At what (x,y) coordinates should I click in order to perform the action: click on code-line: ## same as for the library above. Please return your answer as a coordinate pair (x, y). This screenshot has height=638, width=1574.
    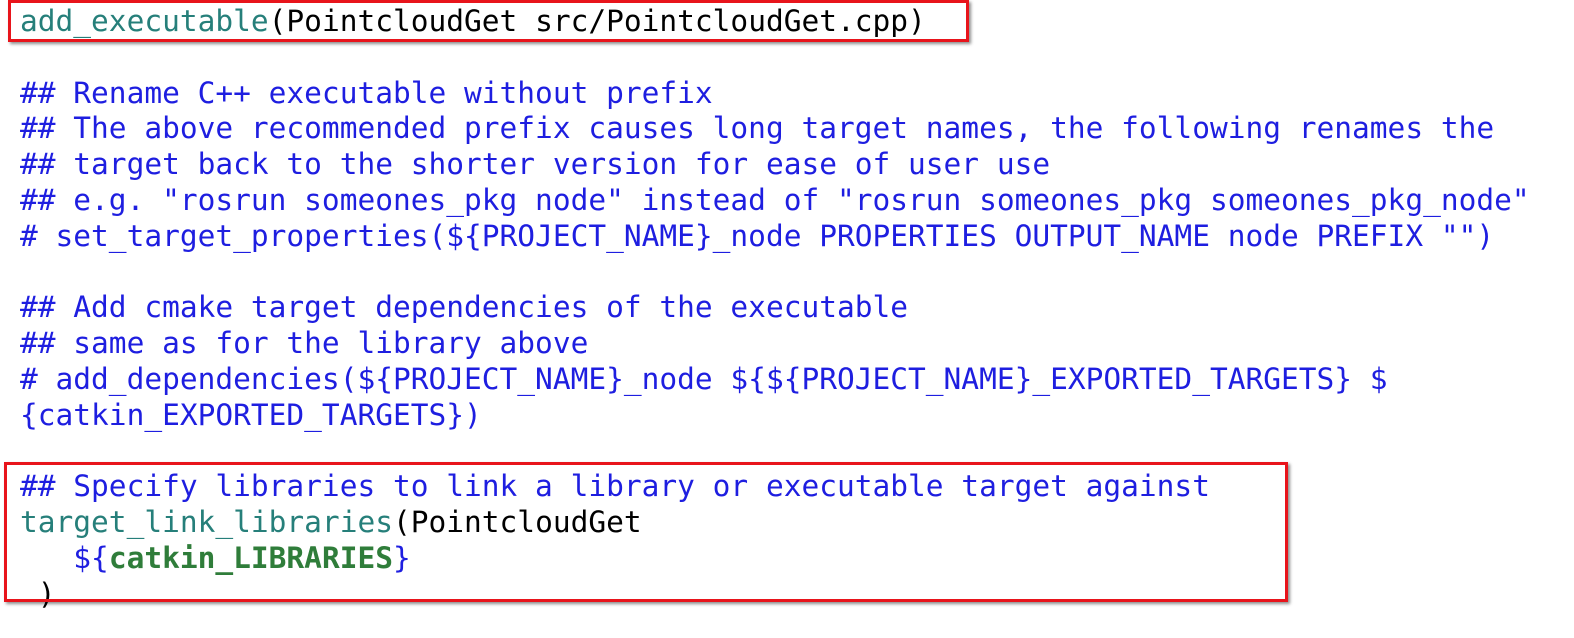
    Looking at the image, I should click on (304, 343).